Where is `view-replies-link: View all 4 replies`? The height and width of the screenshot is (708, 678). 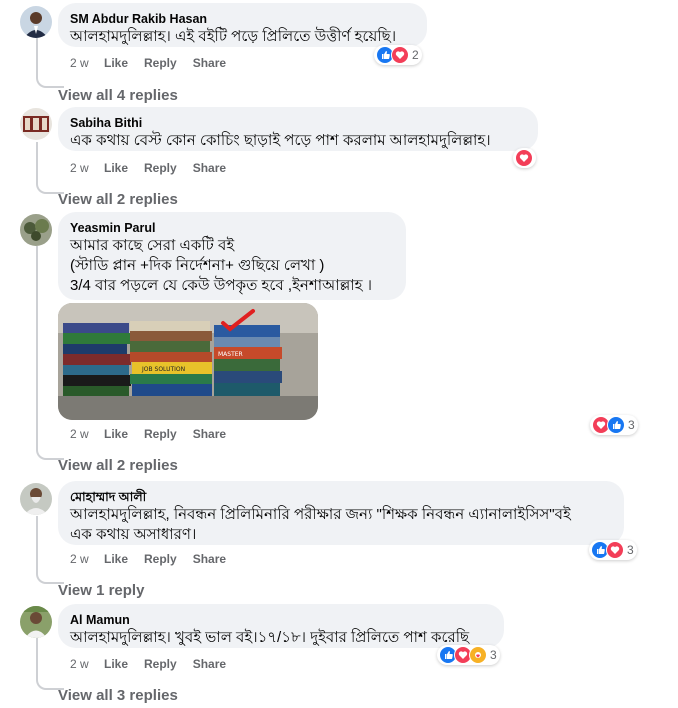
view-replies-link: View all 4 replies is located at coordinates (118, 95).